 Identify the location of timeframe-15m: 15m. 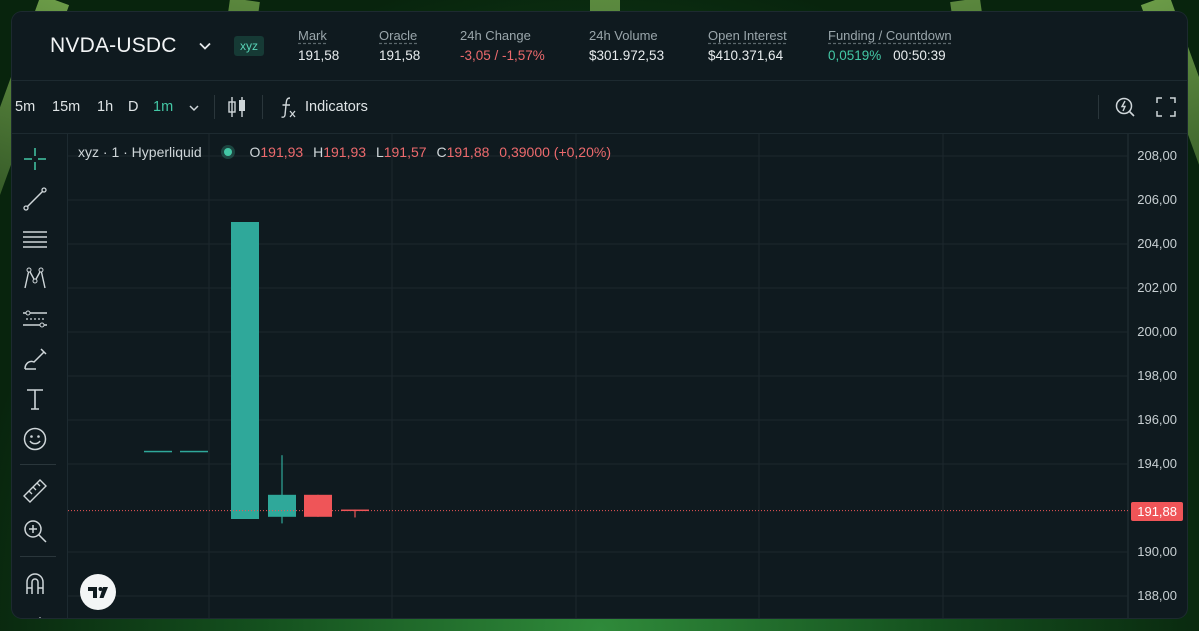
(66, 107).